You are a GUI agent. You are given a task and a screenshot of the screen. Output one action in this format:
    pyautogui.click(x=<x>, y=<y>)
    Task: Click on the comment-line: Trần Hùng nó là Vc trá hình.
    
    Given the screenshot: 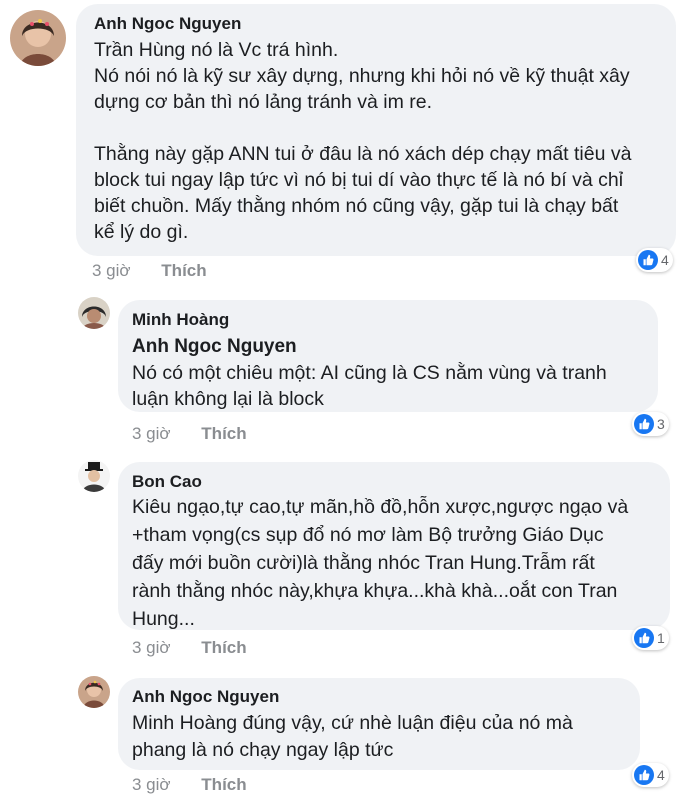 What is the action you would take?
    pyautogui.click(x=216, y=50)
    